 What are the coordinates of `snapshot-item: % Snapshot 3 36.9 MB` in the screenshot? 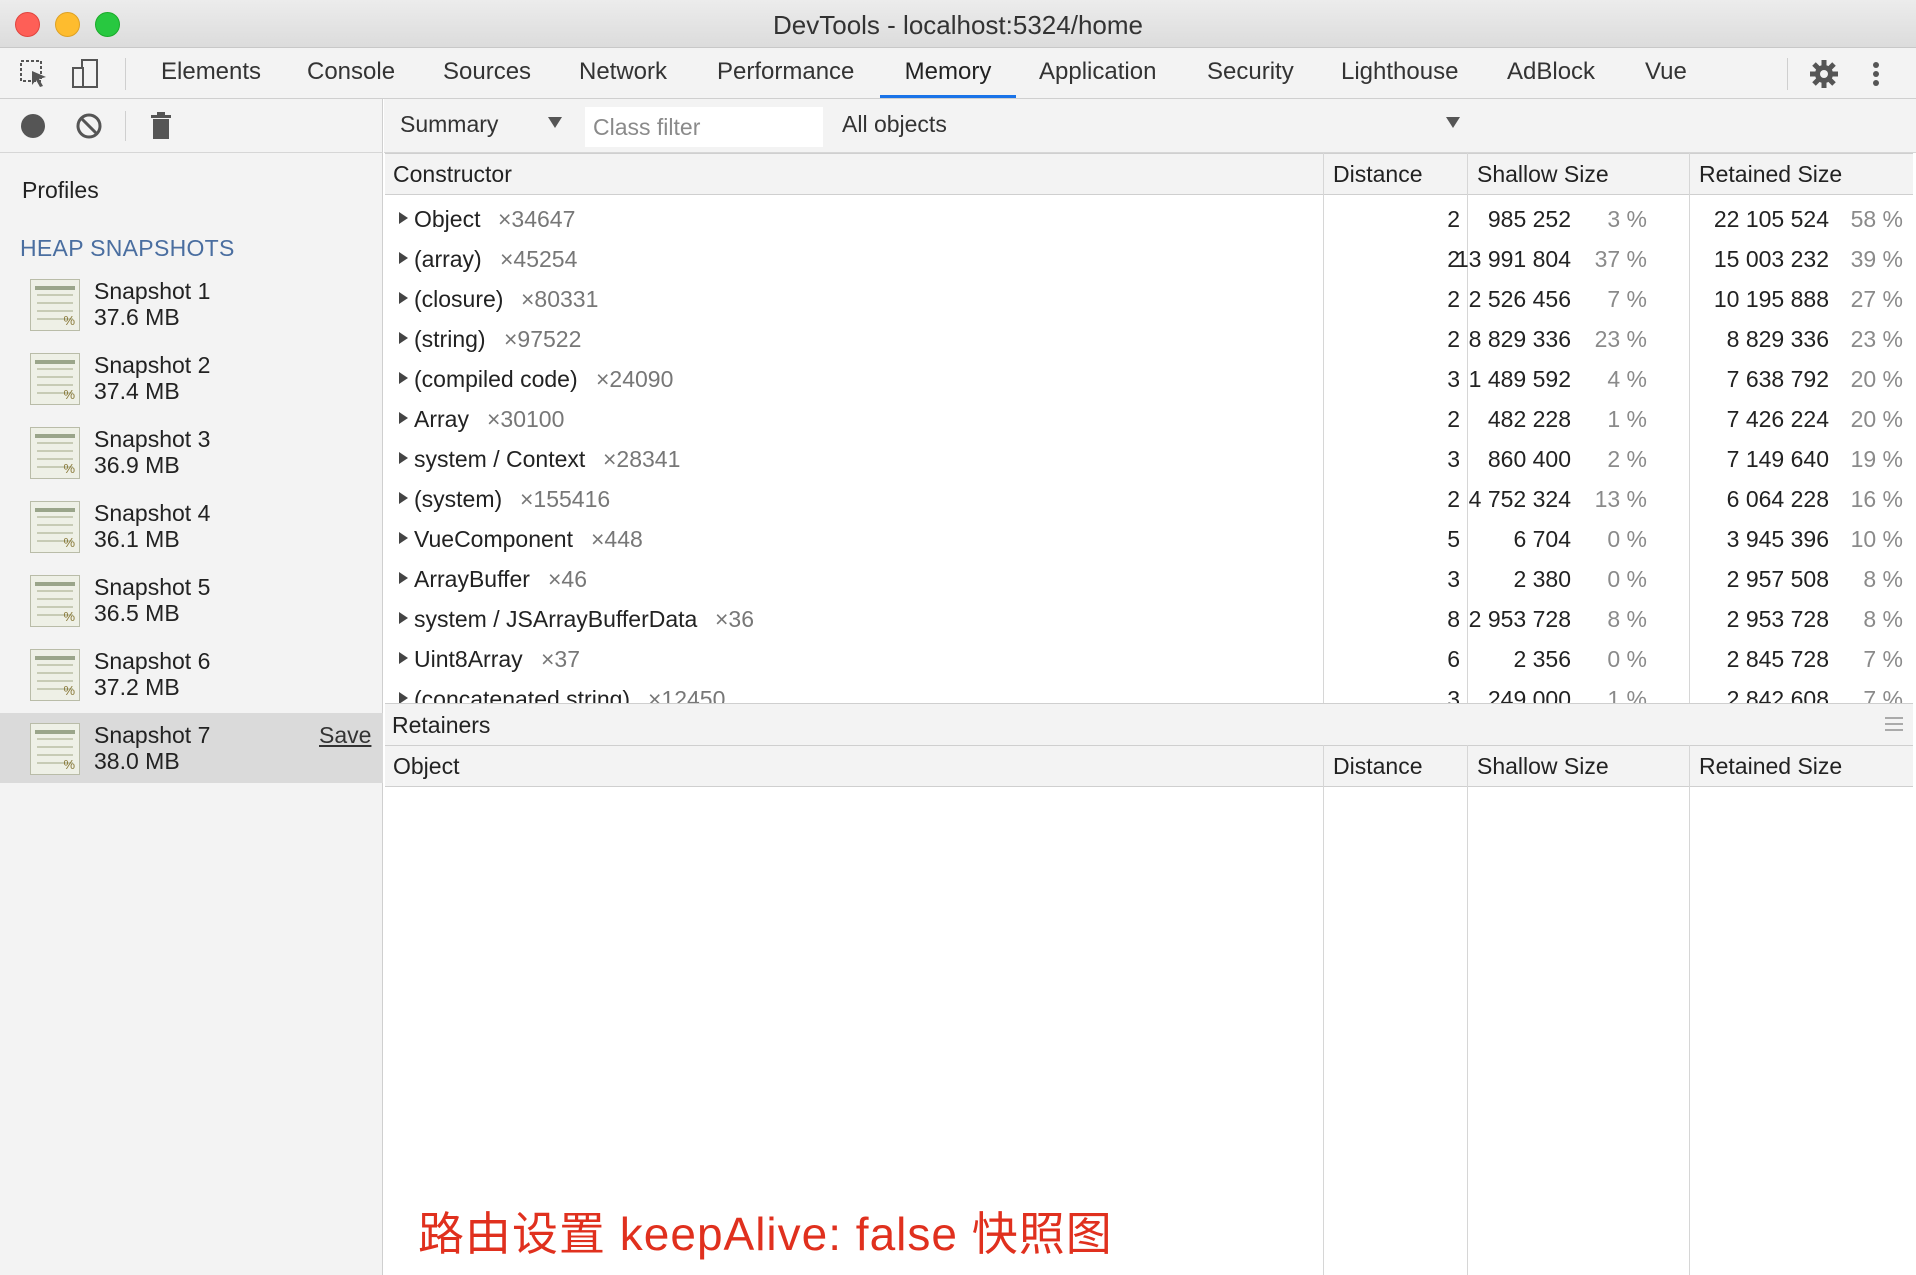 It's located at (191, 452).